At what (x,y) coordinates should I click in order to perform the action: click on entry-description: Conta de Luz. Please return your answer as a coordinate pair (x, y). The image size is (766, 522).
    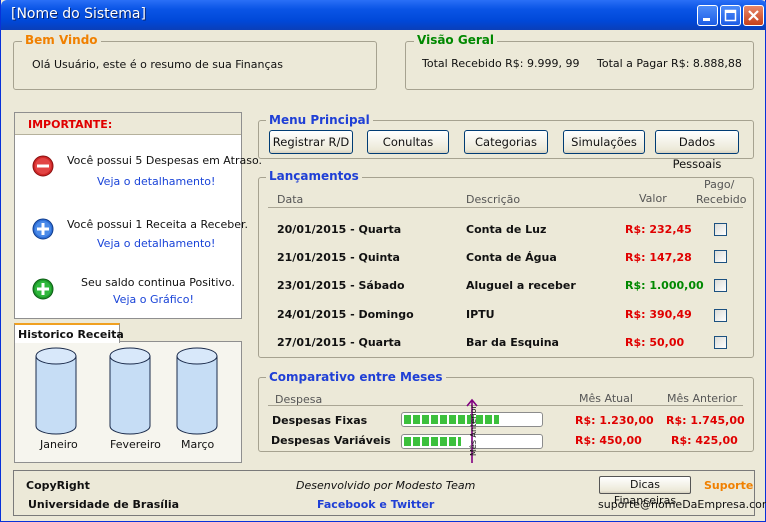
    Looking at the image, I should click on (506, 229).